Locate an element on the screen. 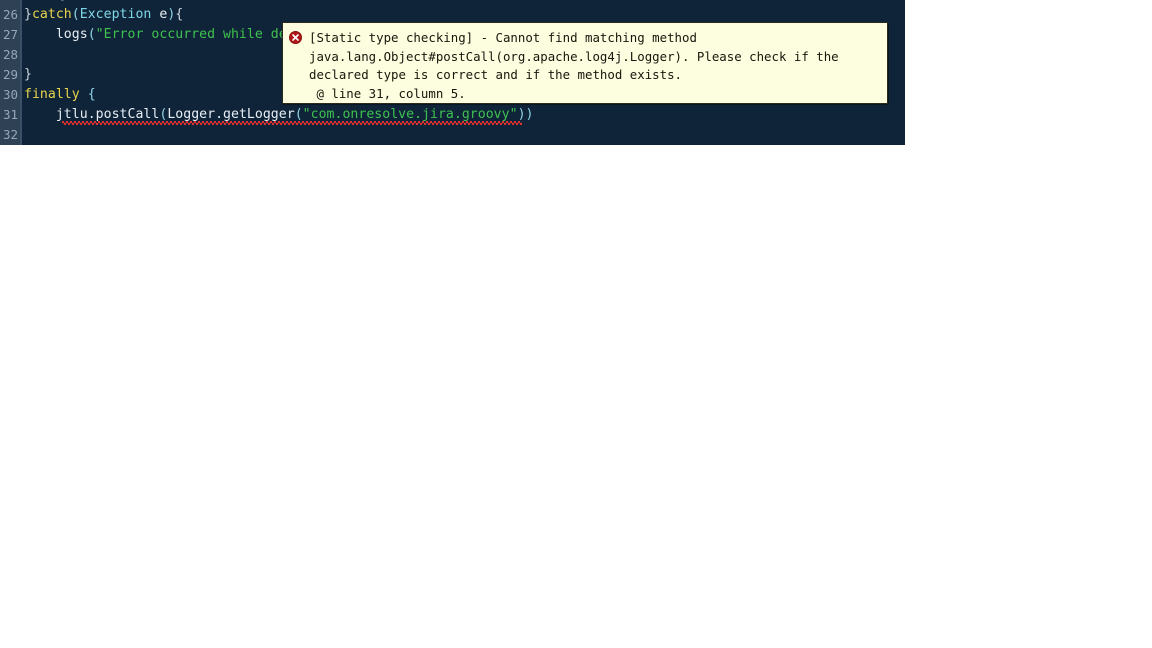 The width and height of the screenshot is (1152, 648). line-number: 27 is located at coordinates (10, 34).